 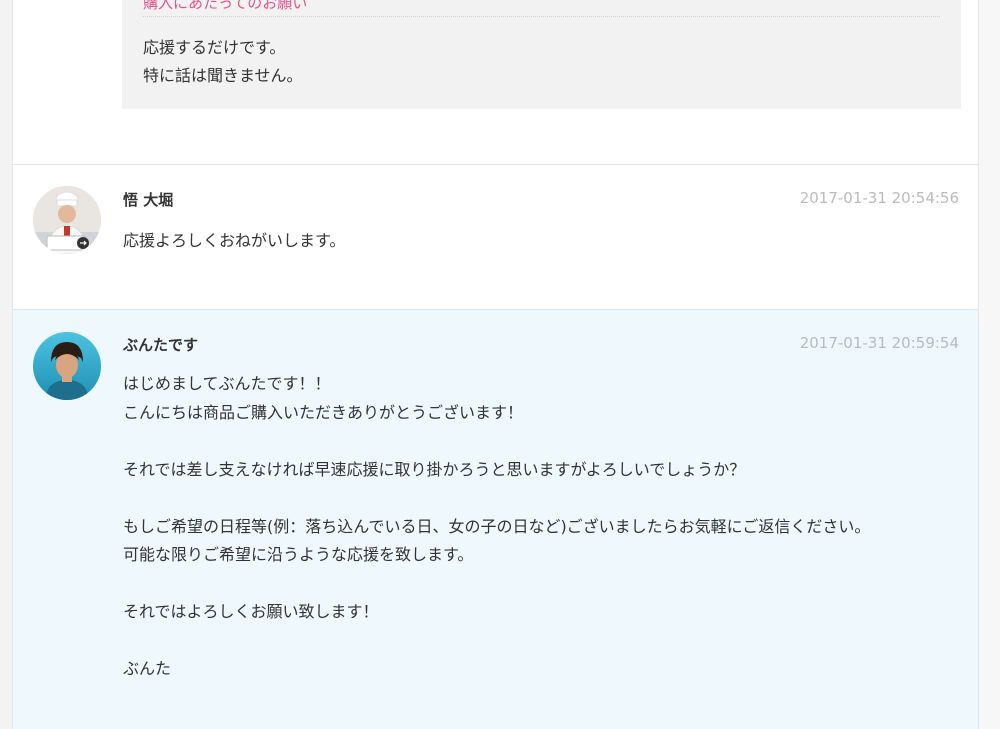 What do you see at coordinates (223, 61) in the screenshot?
I see `purchase-note-body: 応援するだけです。 特に話は聞きません。` at bounding box center [223, 61].